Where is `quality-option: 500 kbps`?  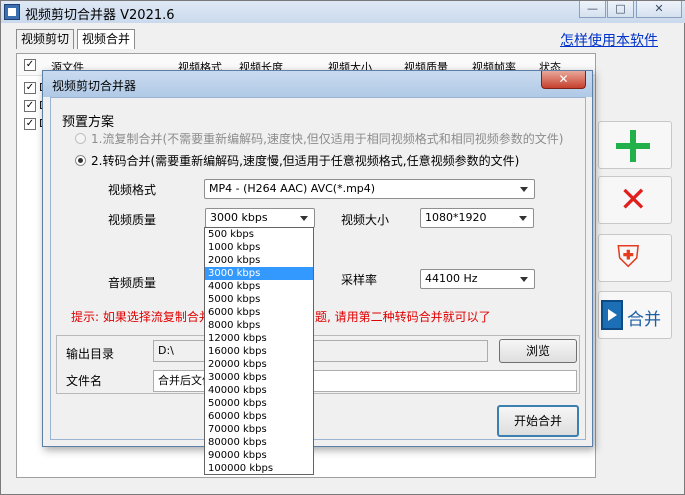
quality-option: 500 kbps is located at coordinates (259, 234).